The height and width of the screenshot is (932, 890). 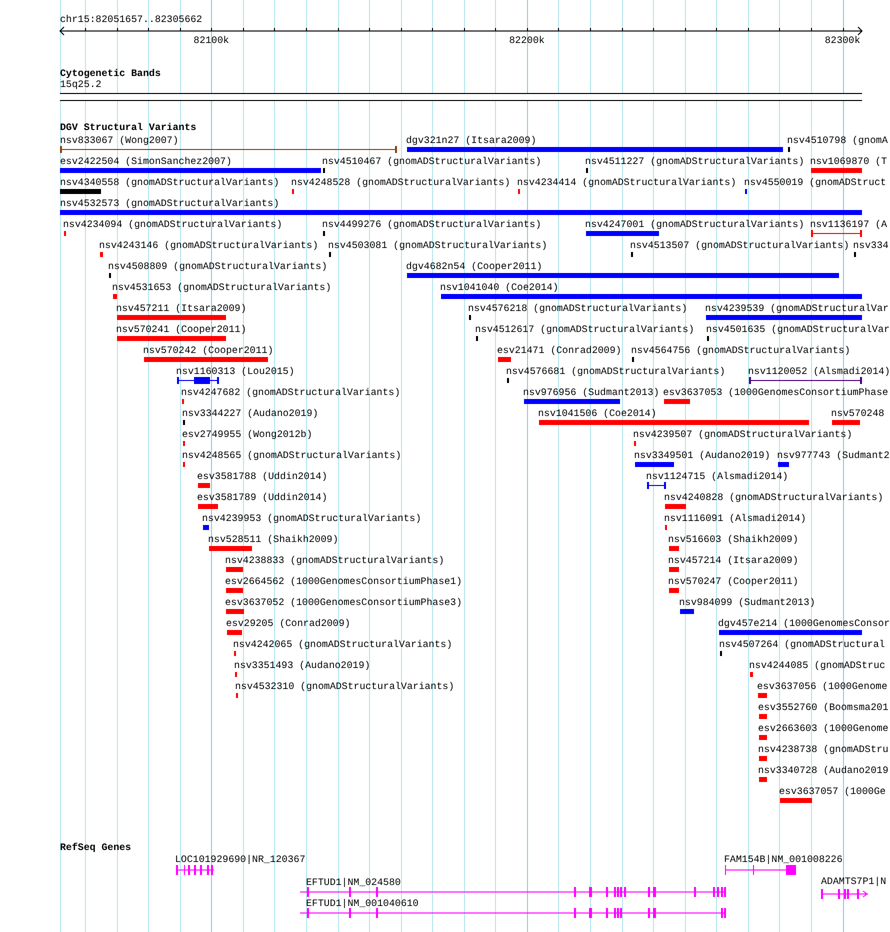 What do you see at coordinates (146, 161) in the screenshot?
I see `variant-label: esv2422504 (SimonSanchez2007)` at bounding box center [146, 161].